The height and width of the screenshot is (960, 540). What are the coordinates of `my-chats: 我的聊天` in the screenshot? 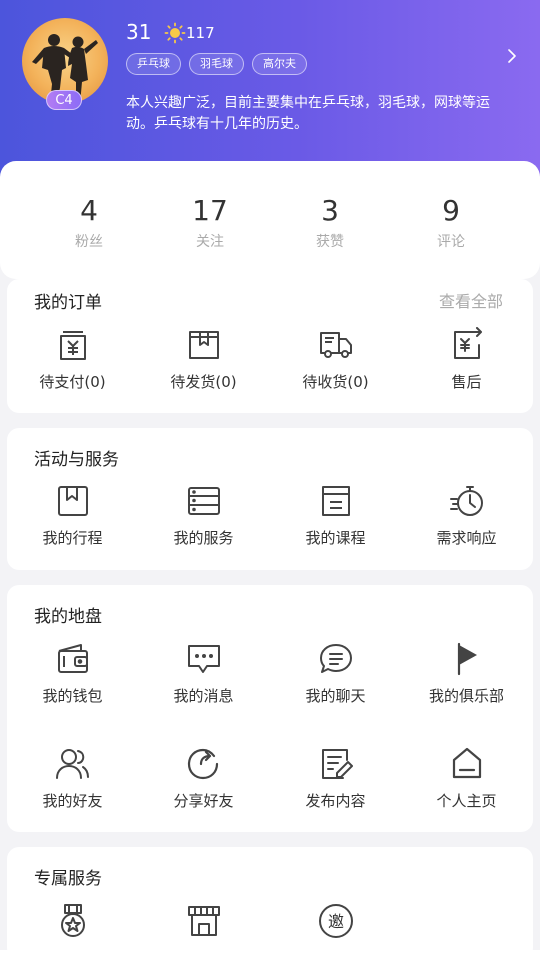 It's located at (335, 673).